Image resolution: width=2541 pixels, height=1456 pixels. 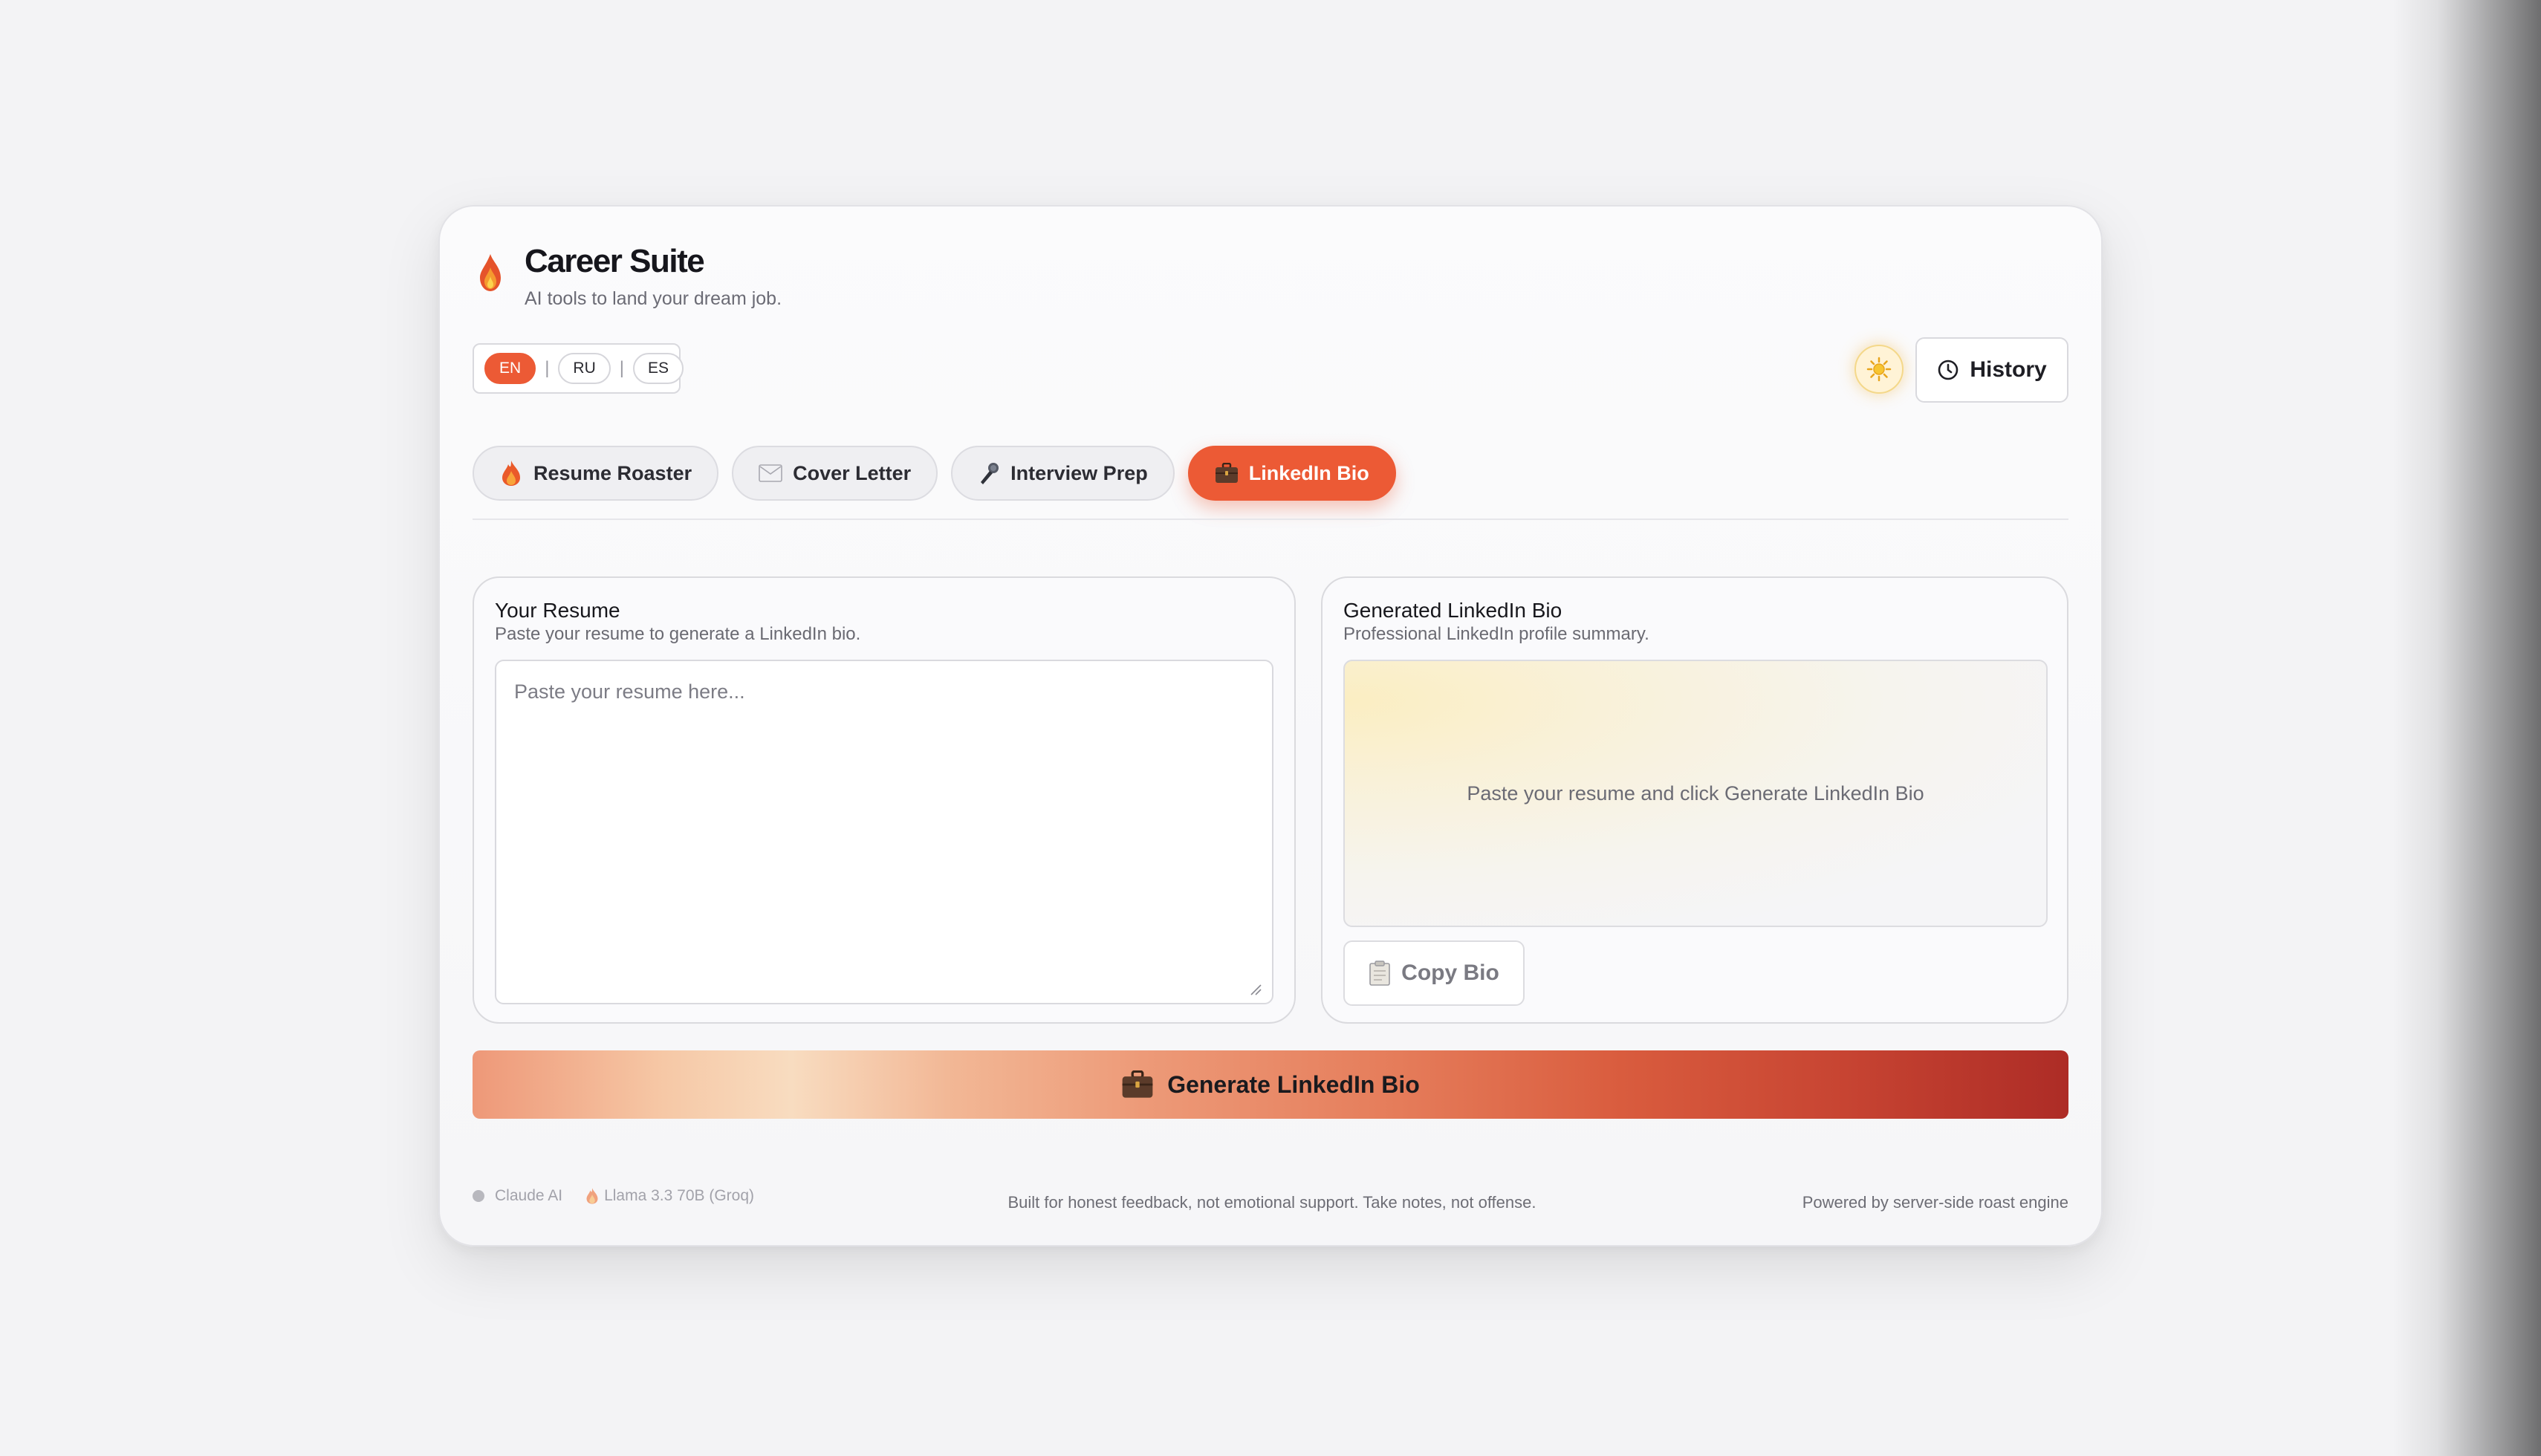 What do you see at coordinates (1293, 1084) in the screenshot?
I see `generate-label: Generate LinkedIn Bio` at bounding box center [1293, 1084].